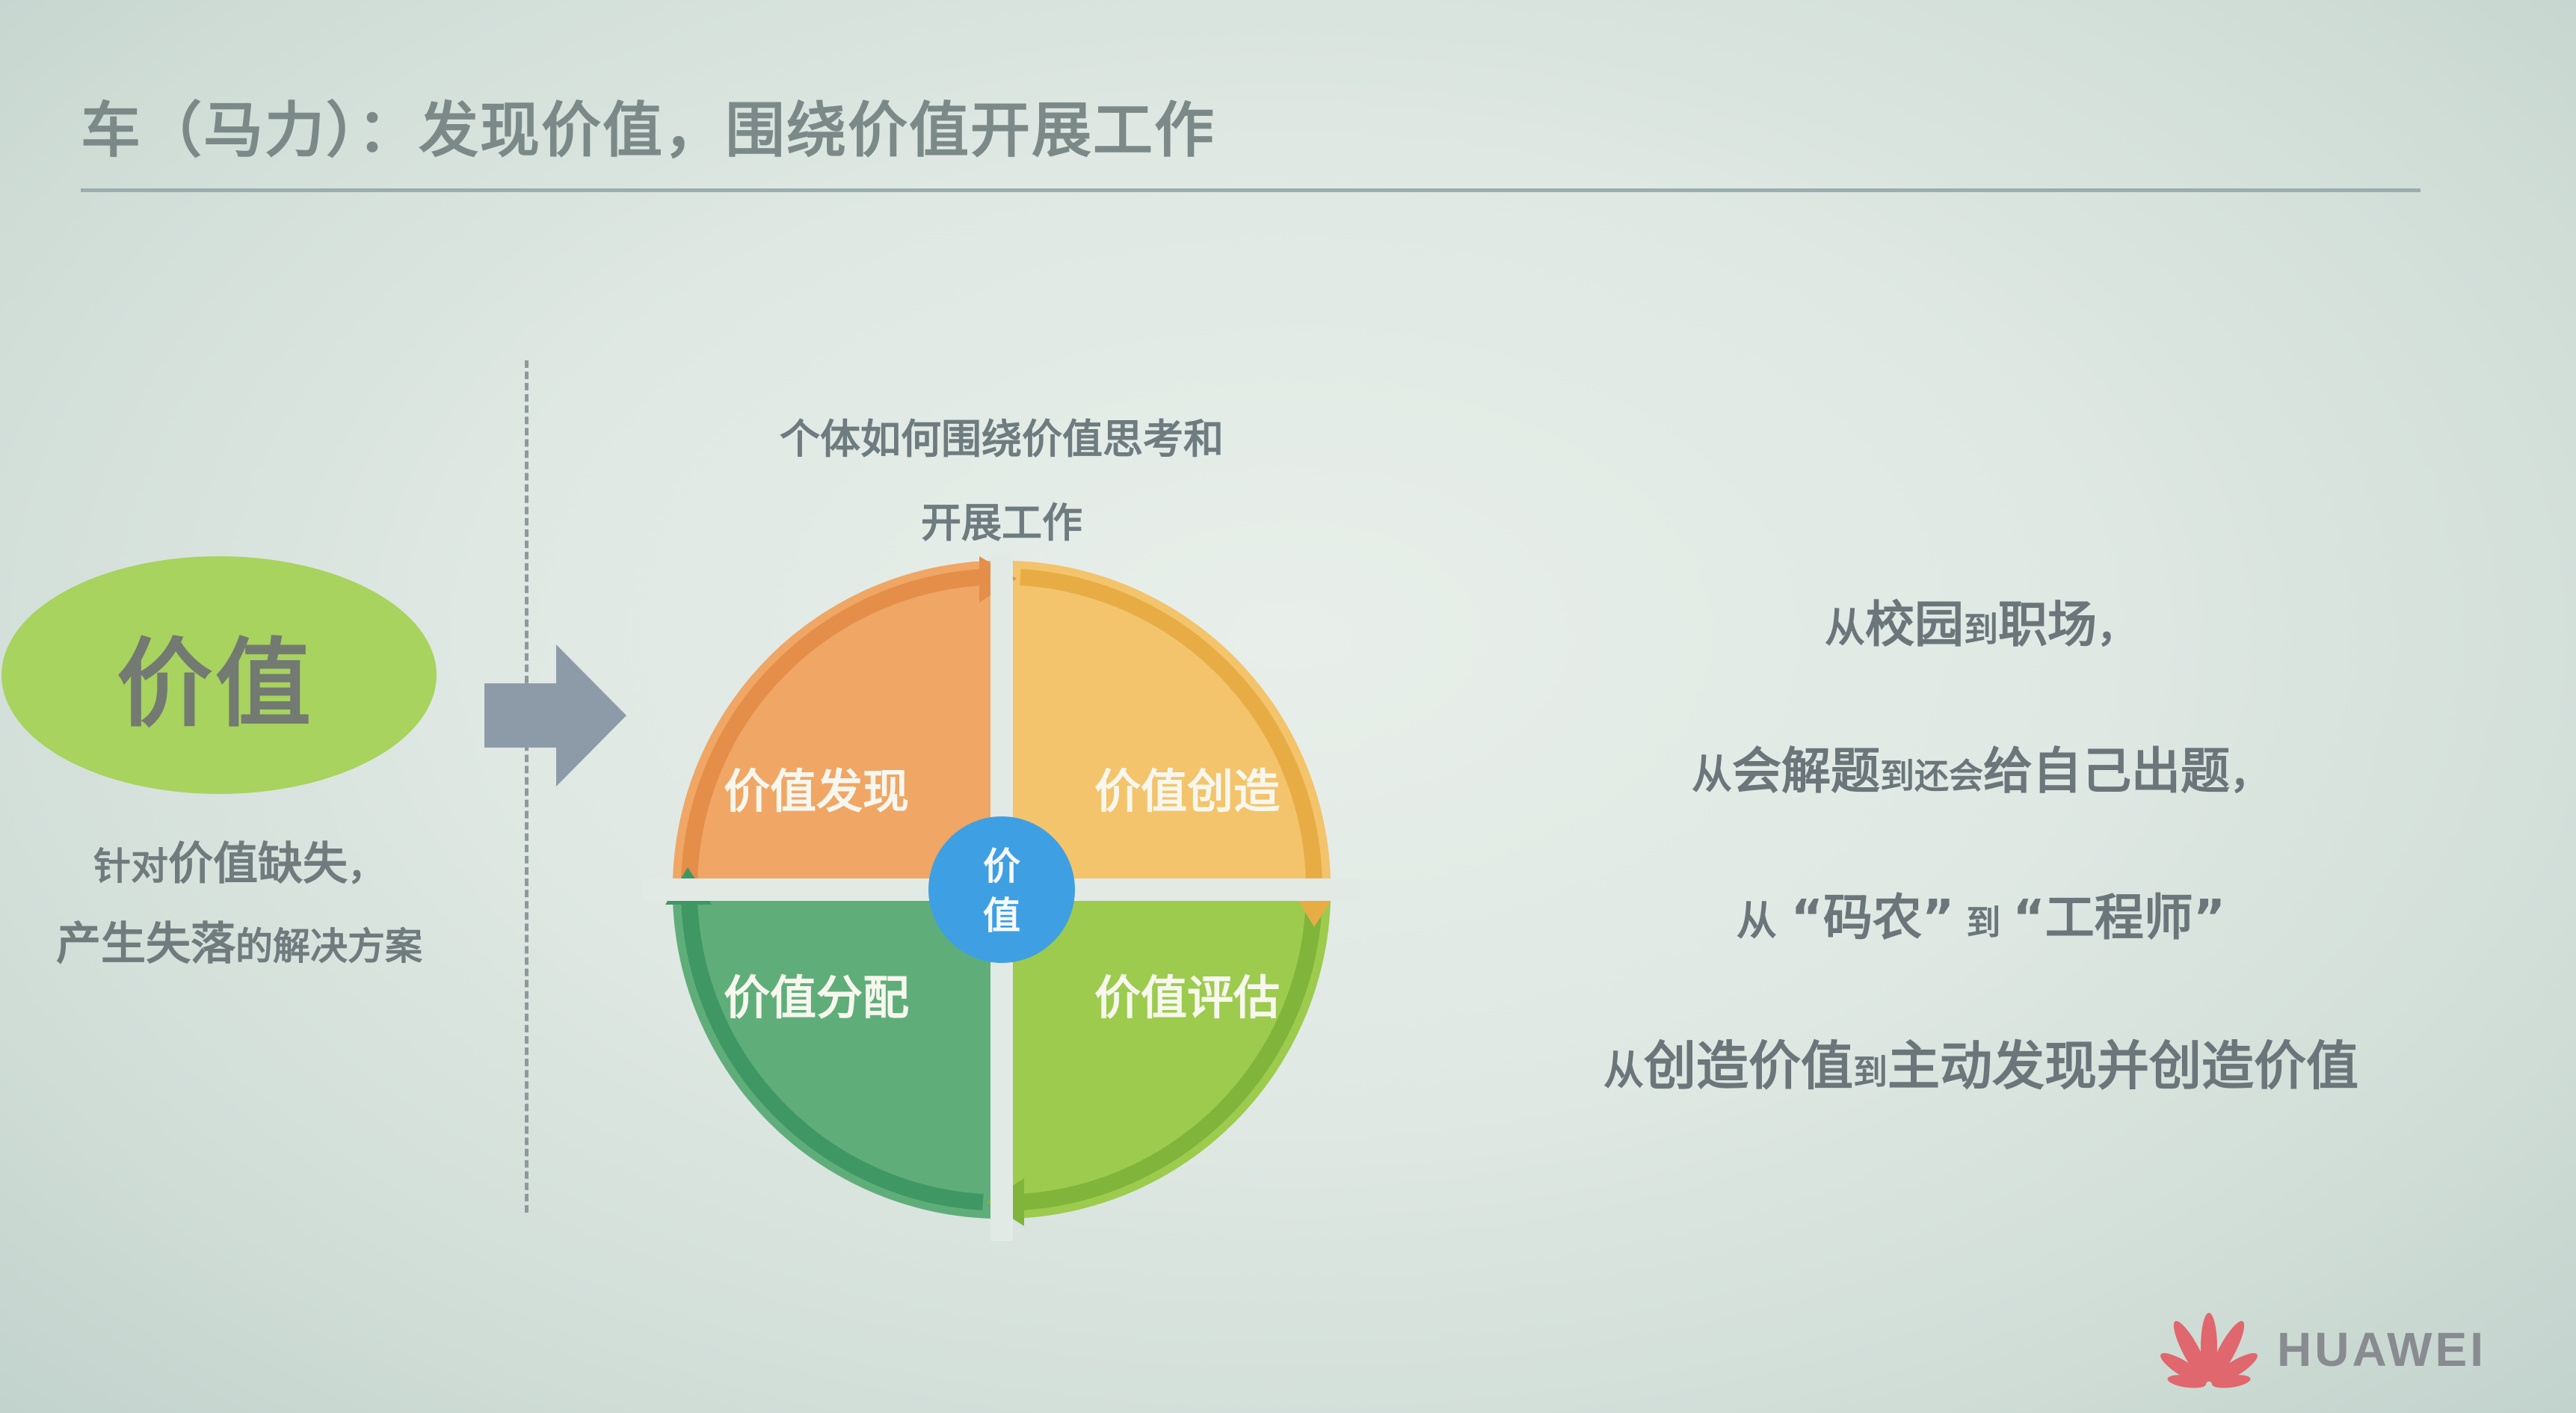 The image size is (2576, 1413). What do you see at coordinates (555, 715) in the screenshot?
I see `right-arrow-icon` at bounding box center [555, 715].